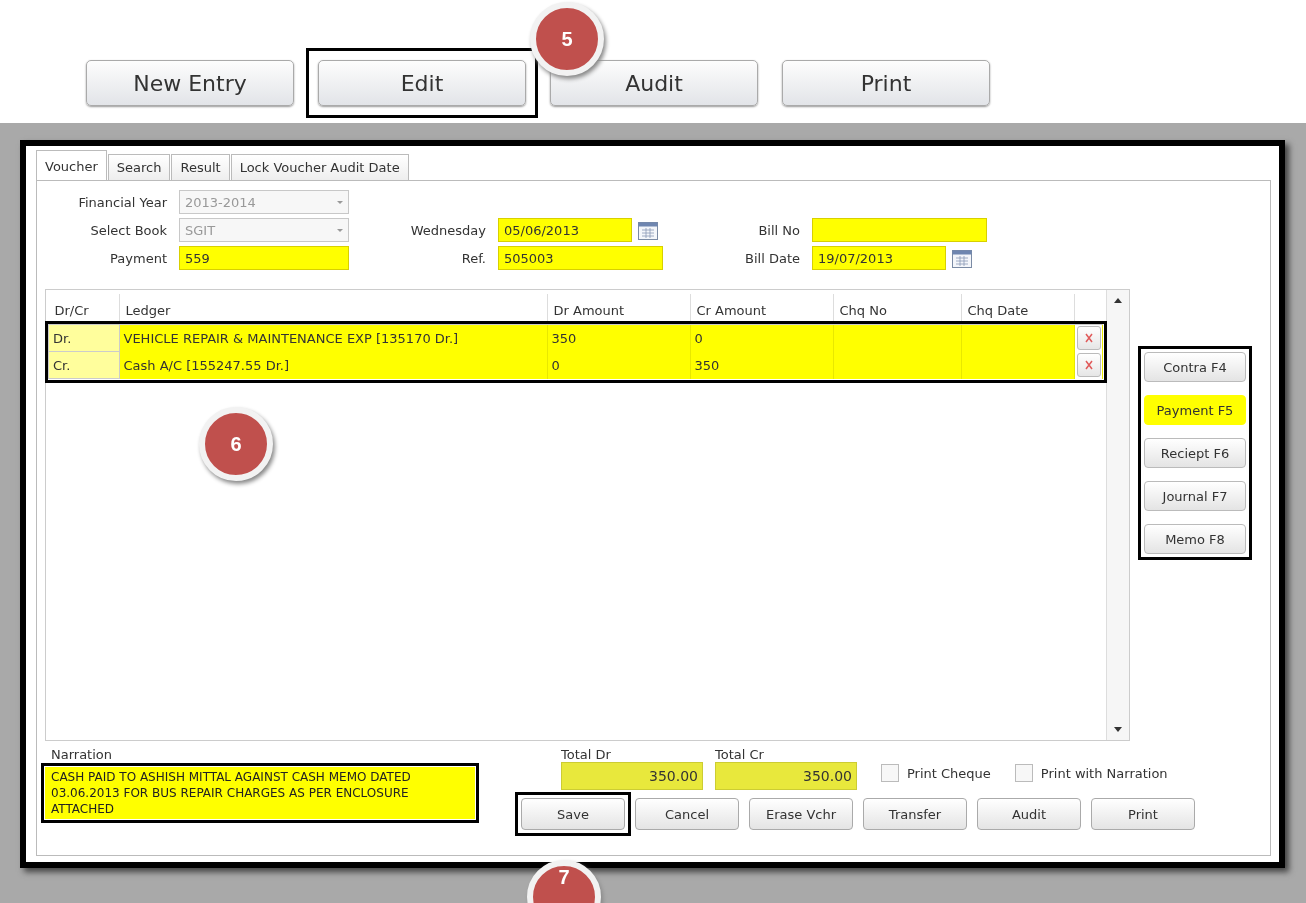 This screenshot has height=903, width=1306. What do you see at coordinates (62, 365) in the screenshot?
I see `table-cell: Cr.` at bounding box center [62, 365].